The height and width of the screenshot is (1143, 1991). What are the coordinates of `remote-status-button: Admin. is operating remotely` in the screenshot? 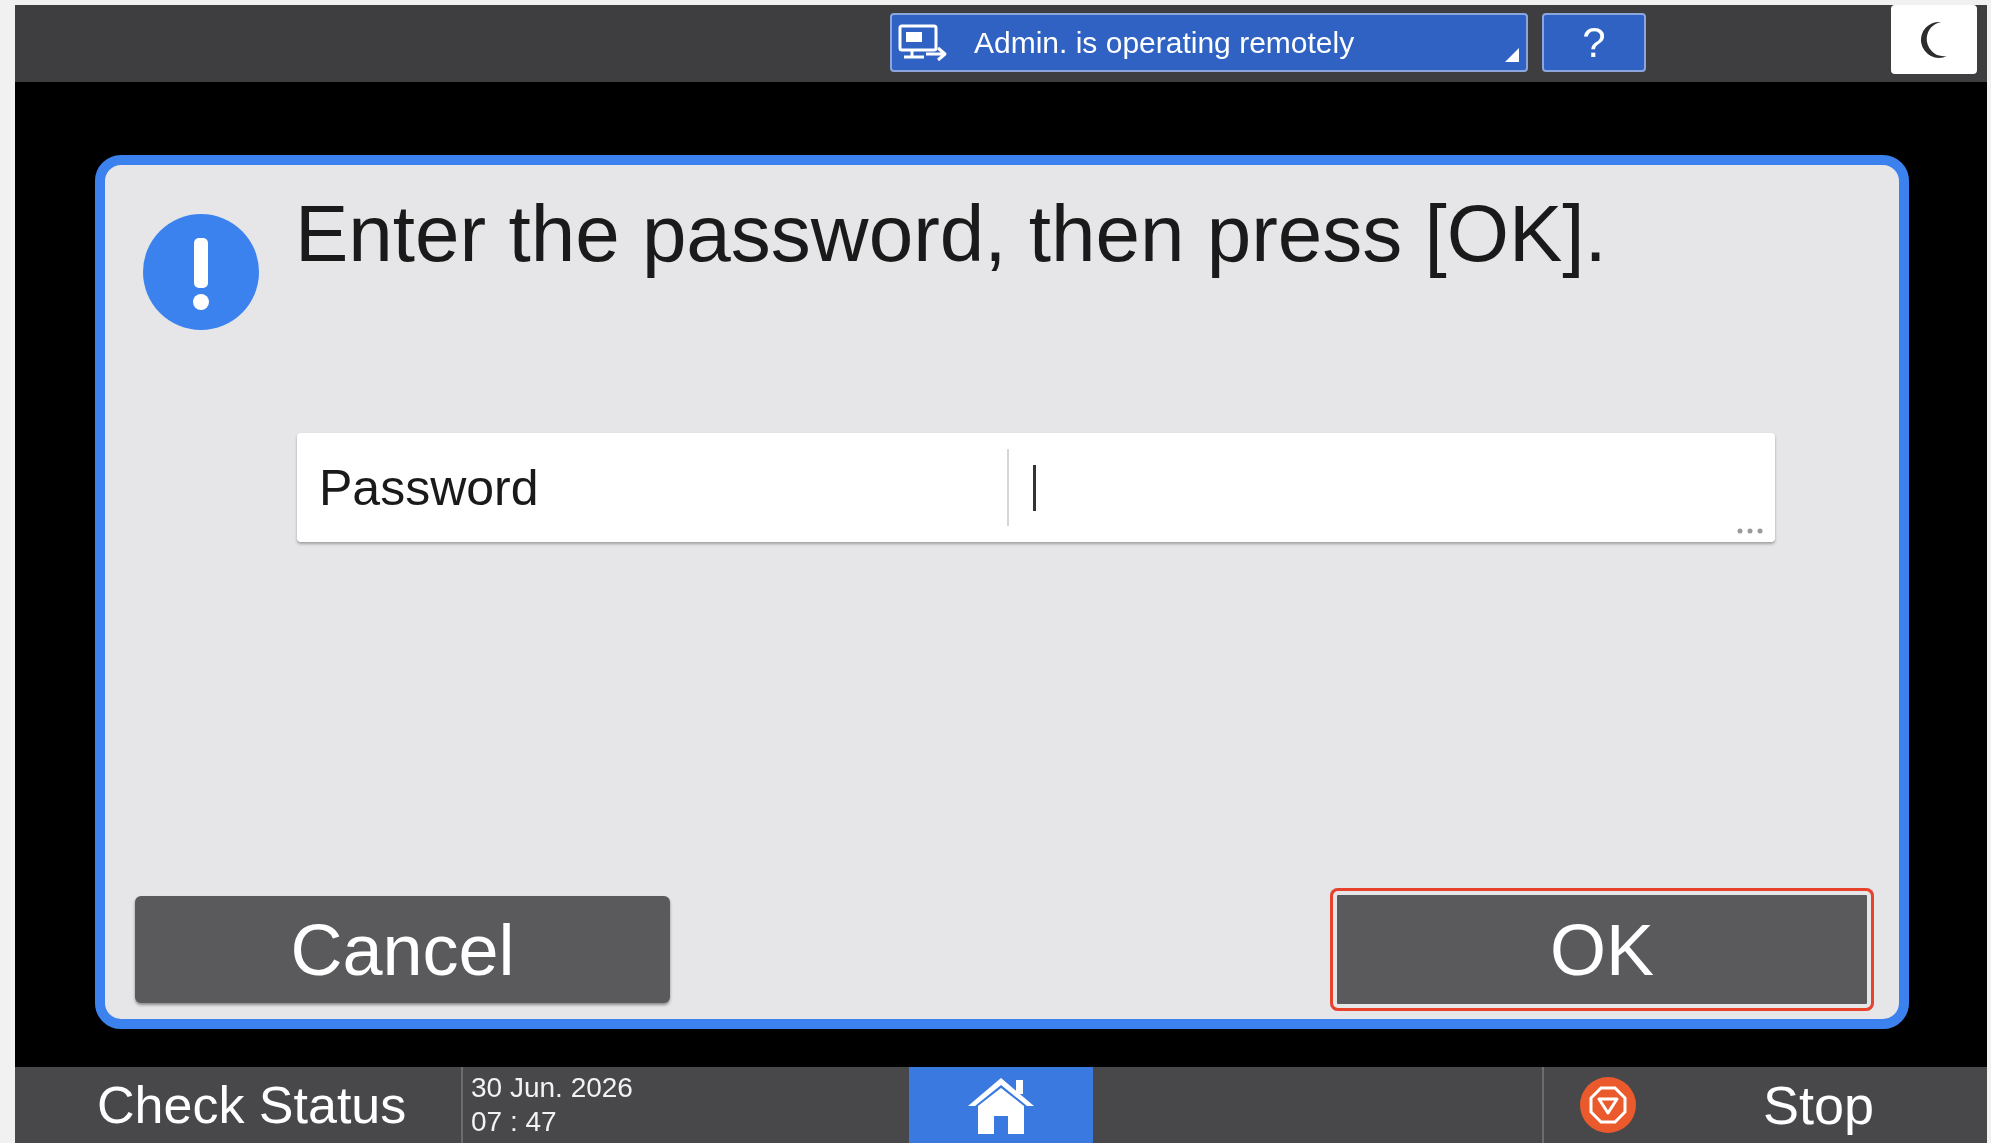 It's located at (1209, 42).